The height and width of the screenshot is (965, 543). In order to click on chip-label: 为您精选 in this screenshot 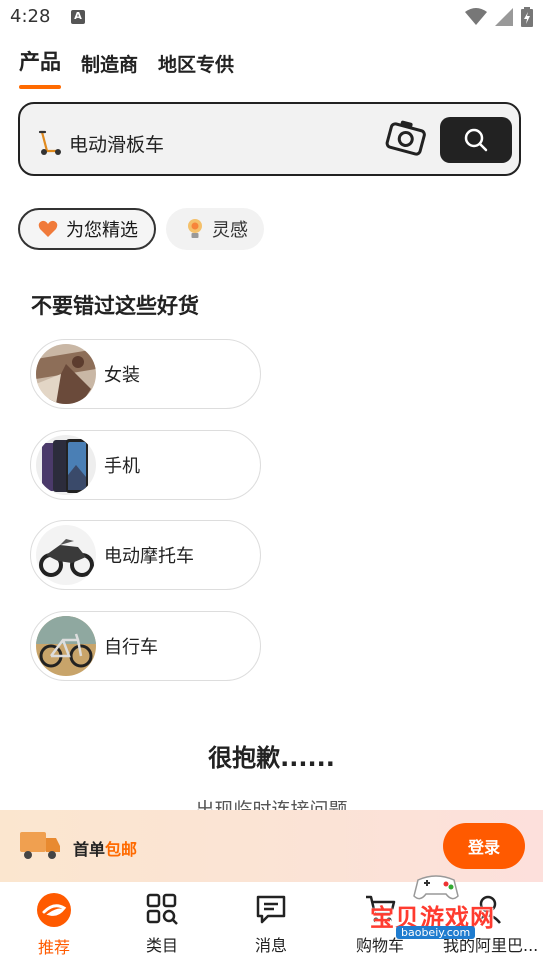, I will do `click(102, 230)`.